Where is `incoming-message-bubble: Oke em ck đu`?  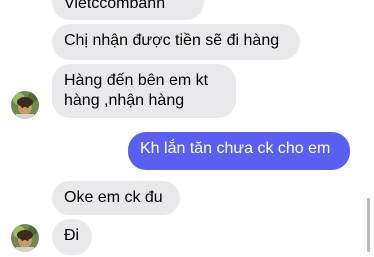 incoming-message-bubble: Oke em ck đu is located at coordinates (116, 198).